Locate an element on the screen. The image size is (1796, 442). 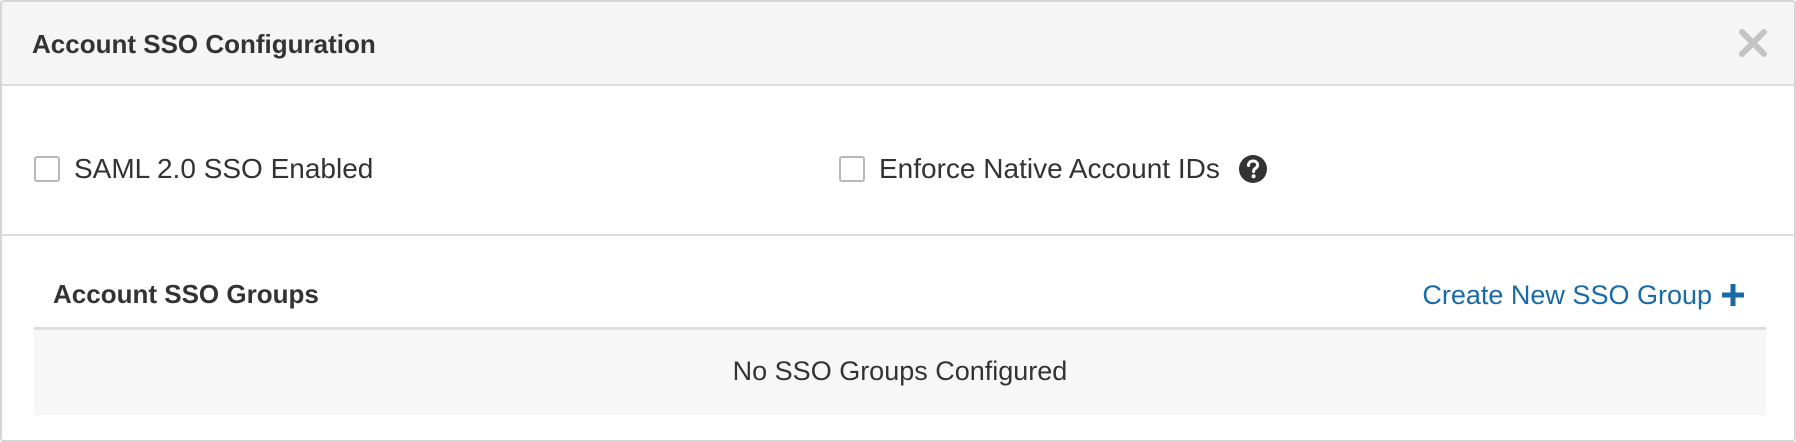
enforce-native-ids-checkbox is located at coordinates (852, 169).